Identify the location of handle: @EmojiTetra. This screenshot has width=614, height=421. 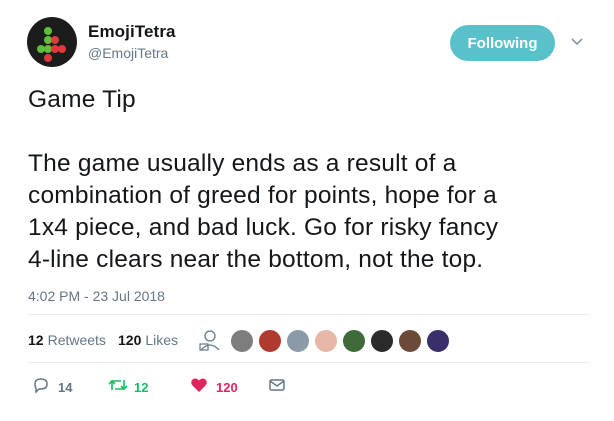
(128, 53).